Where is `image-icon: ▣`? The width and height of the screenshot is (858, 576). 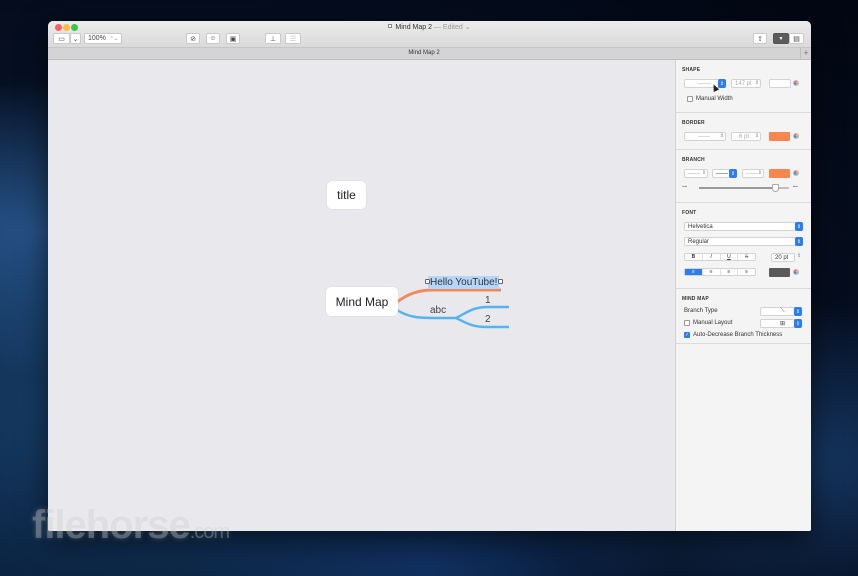 image-icon: ▣ is located at coordinates (233, 39).